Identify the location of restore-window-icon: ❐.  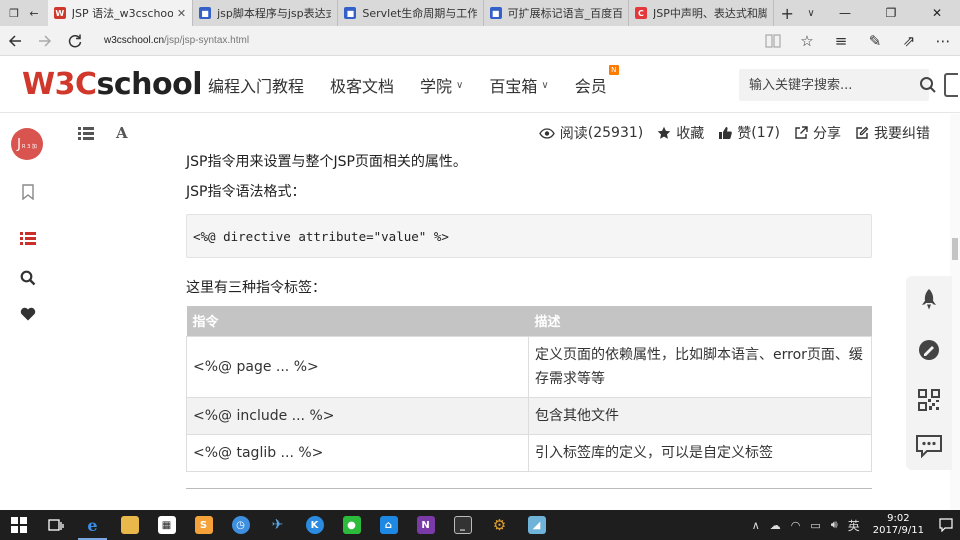
(891, 13).